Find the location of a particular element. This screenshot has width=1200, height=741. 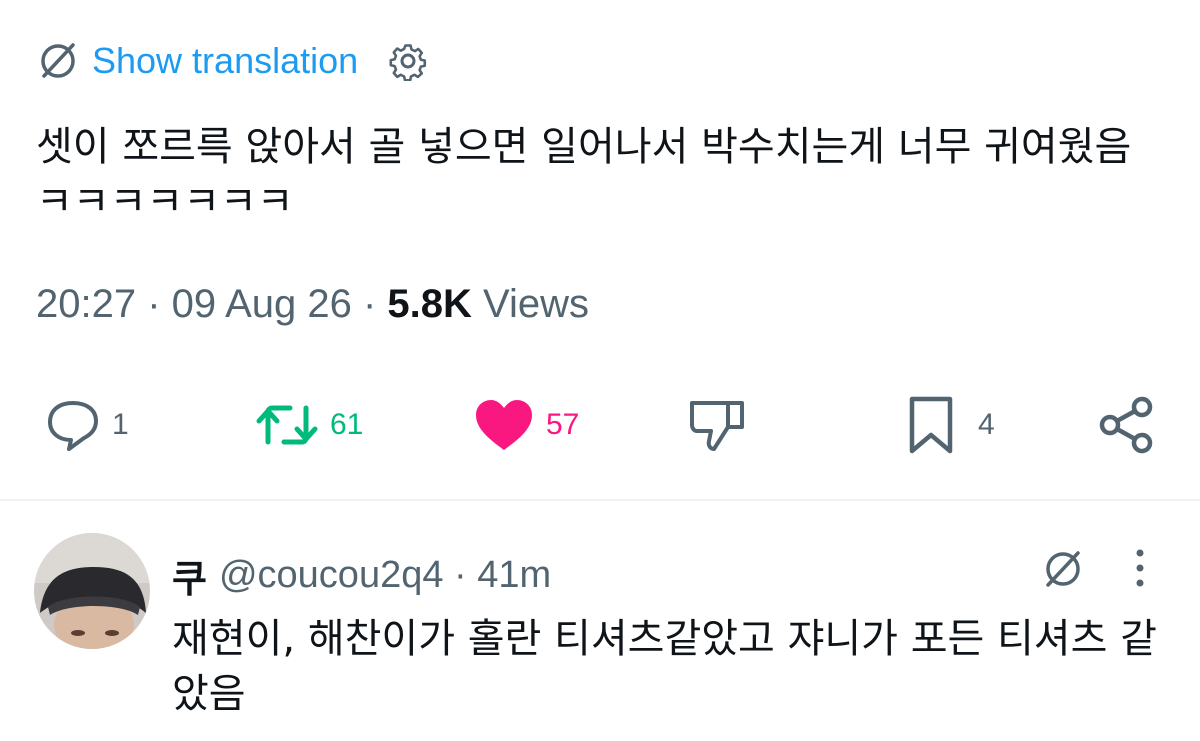

reply-author-name: 쿠 is located at coordinates (189, 575).